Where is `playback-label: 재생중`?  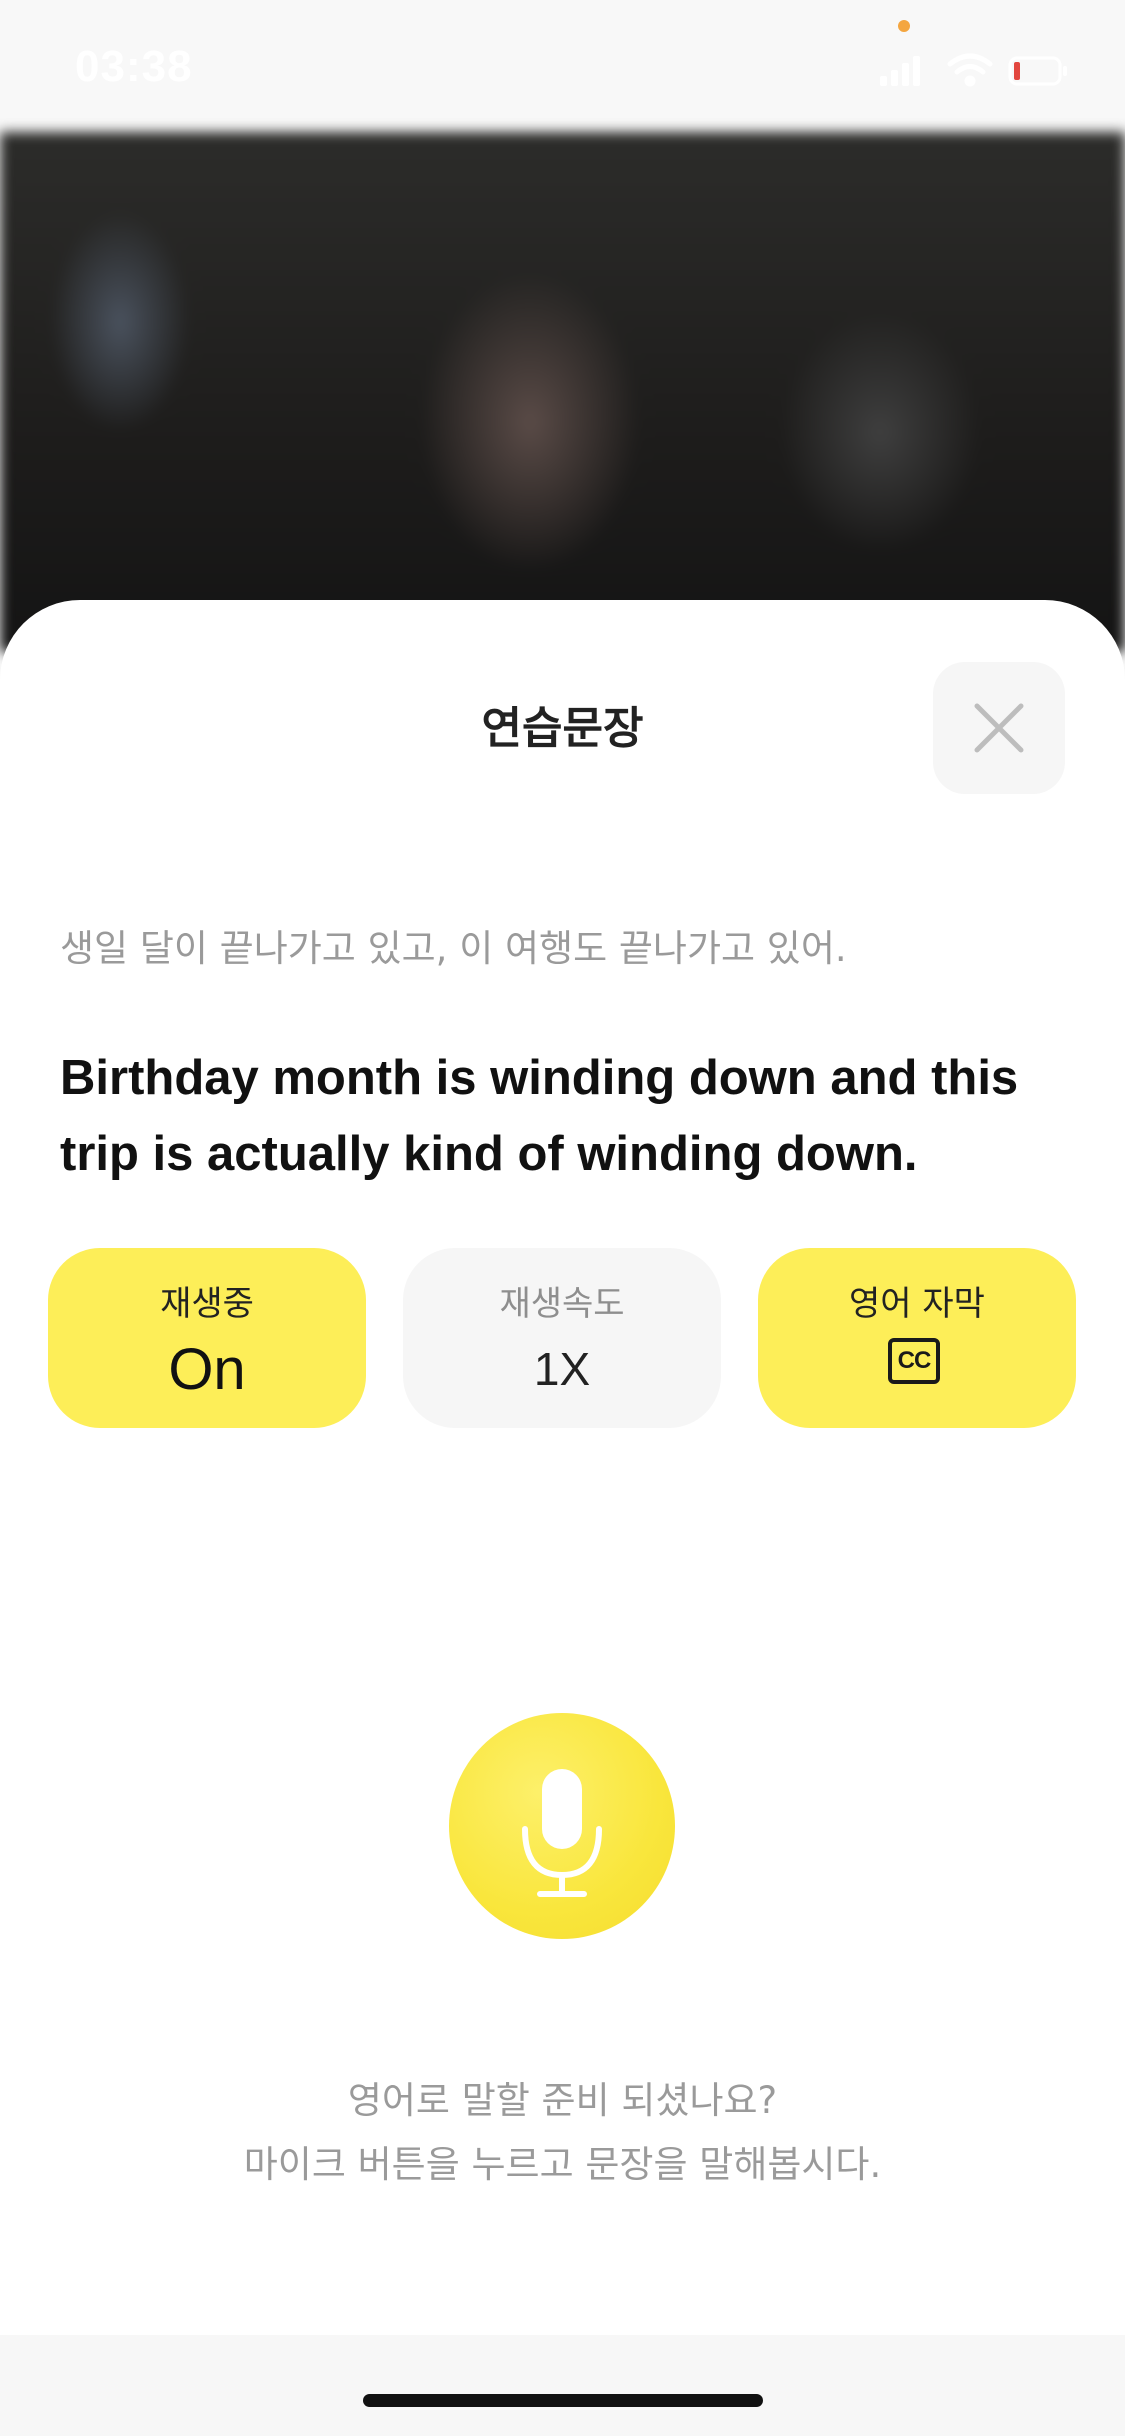
playback-label: 재생중 is located at coordinates (207, 1304).